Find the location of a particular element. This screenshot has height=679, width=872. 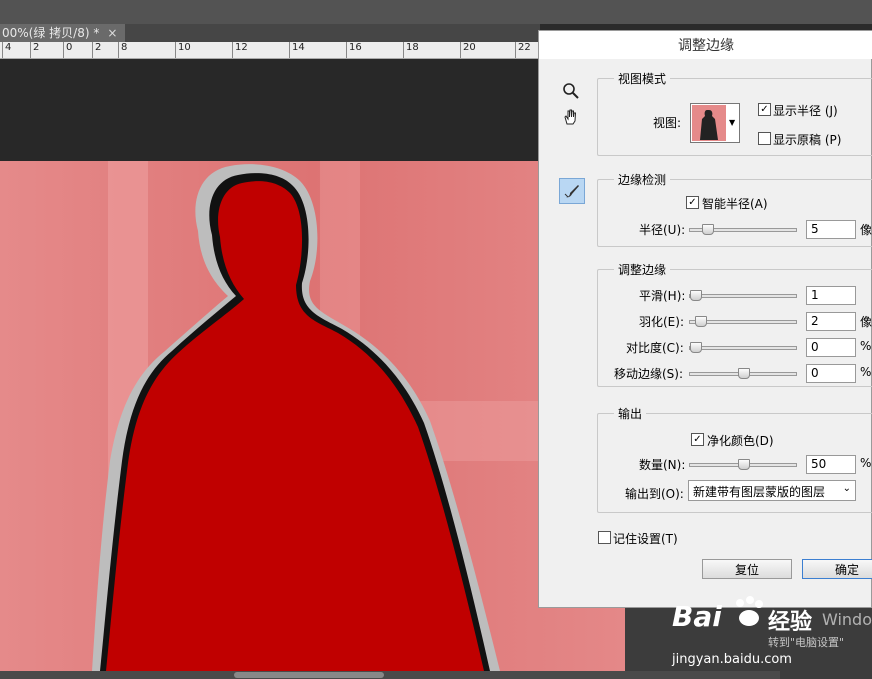

view-thumbnail-image is located at coordinates (709, 123).